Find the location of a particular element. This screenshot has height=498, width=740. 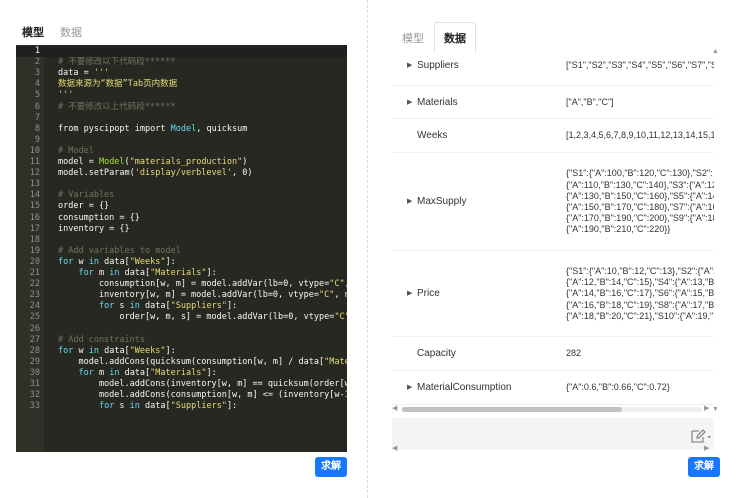

tab-model: 模型 is located at coordinates (33, 32).